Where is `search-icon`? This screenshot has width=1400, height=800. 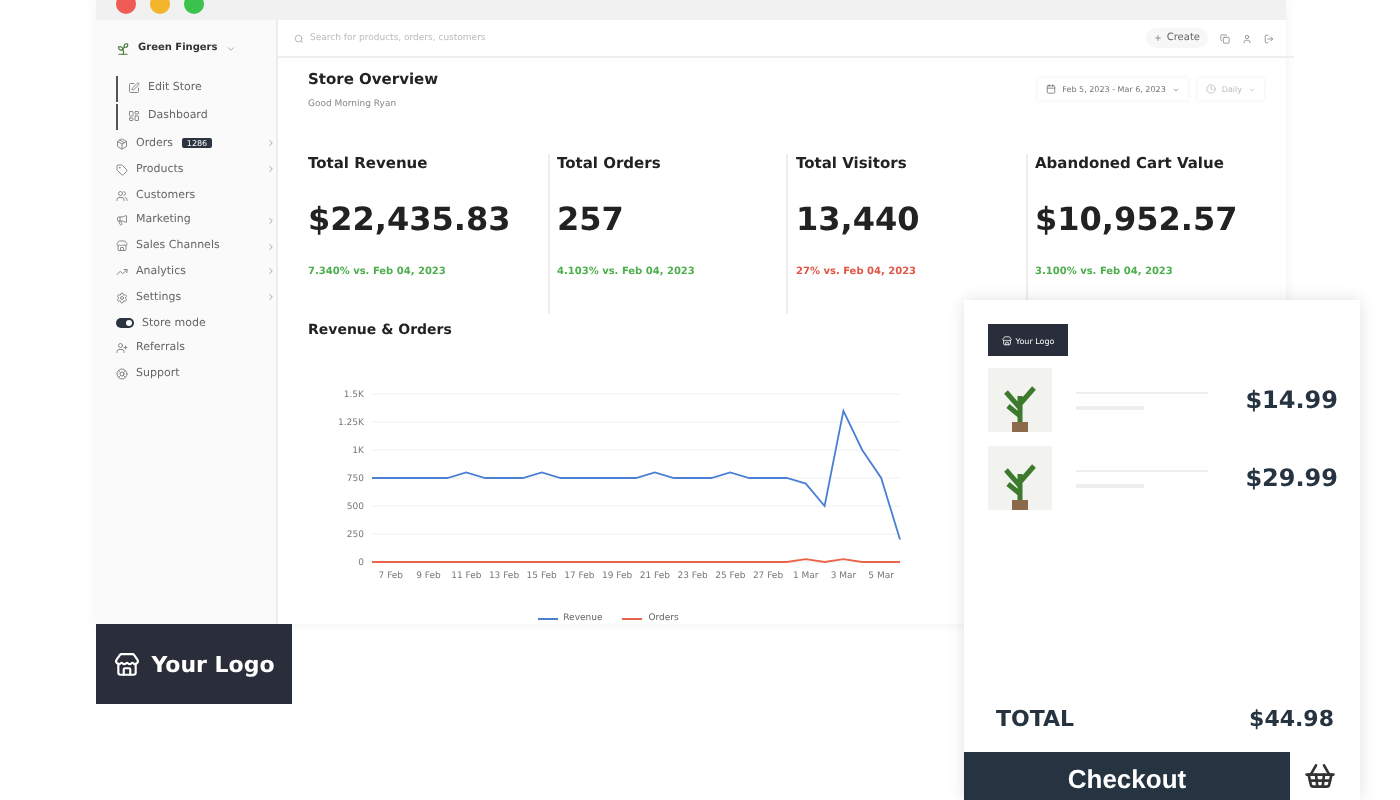 search-icon is located at coordinates (299, 38).